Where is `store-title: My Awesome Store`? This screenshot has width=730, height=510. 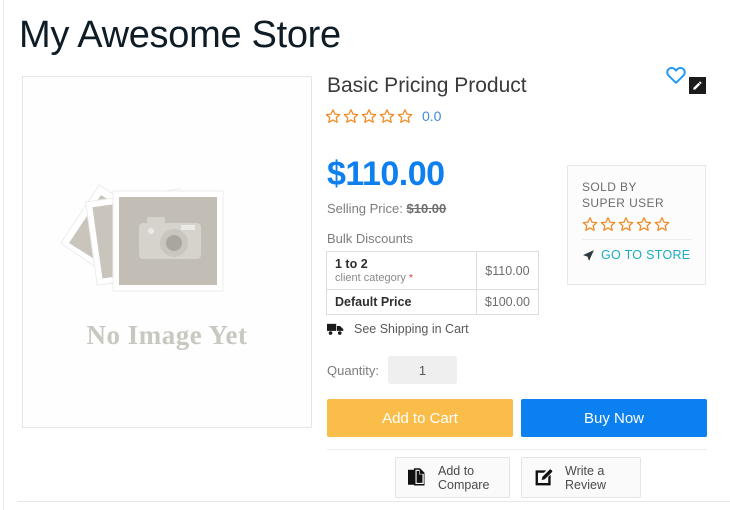
store-title: My Awesome Store is located at coordinates (180, 35).